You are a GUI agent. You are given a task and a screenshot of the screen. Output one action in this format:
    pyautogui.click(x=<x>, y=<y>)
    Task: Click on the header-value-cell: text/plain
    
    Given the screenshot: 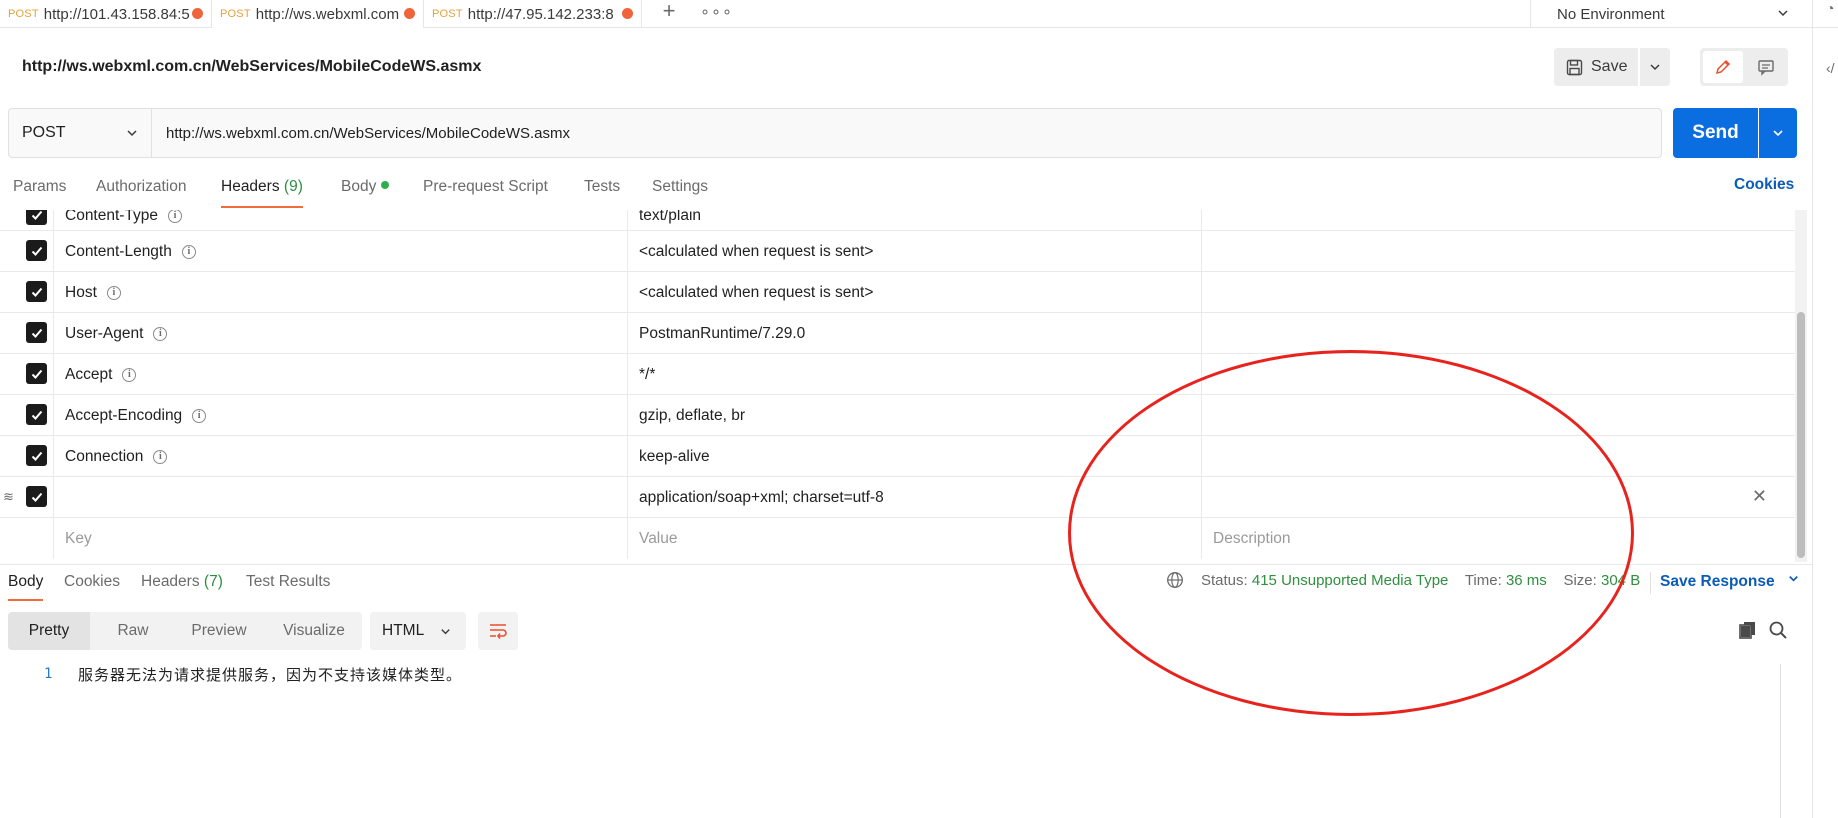 What is the action you would take?
    pyautogui.click(x=915, y=220)
    